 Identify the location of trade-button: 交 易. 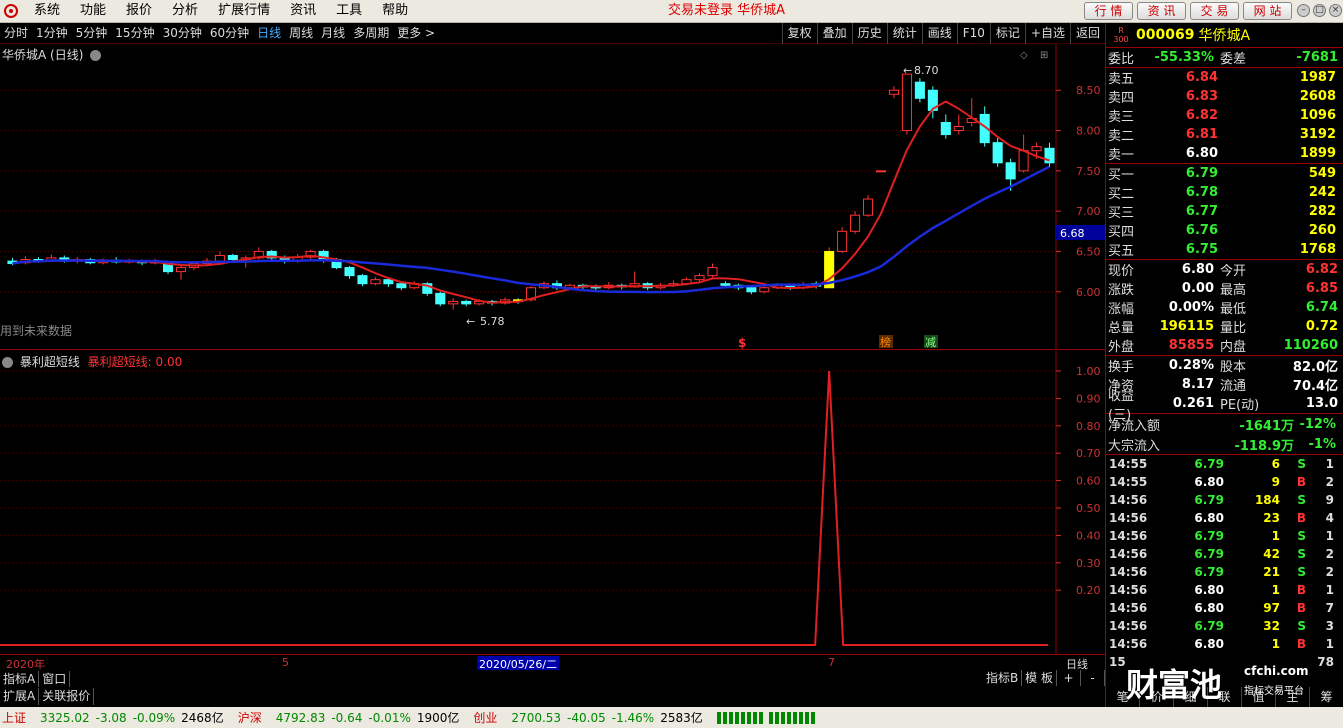
(1214, 11).